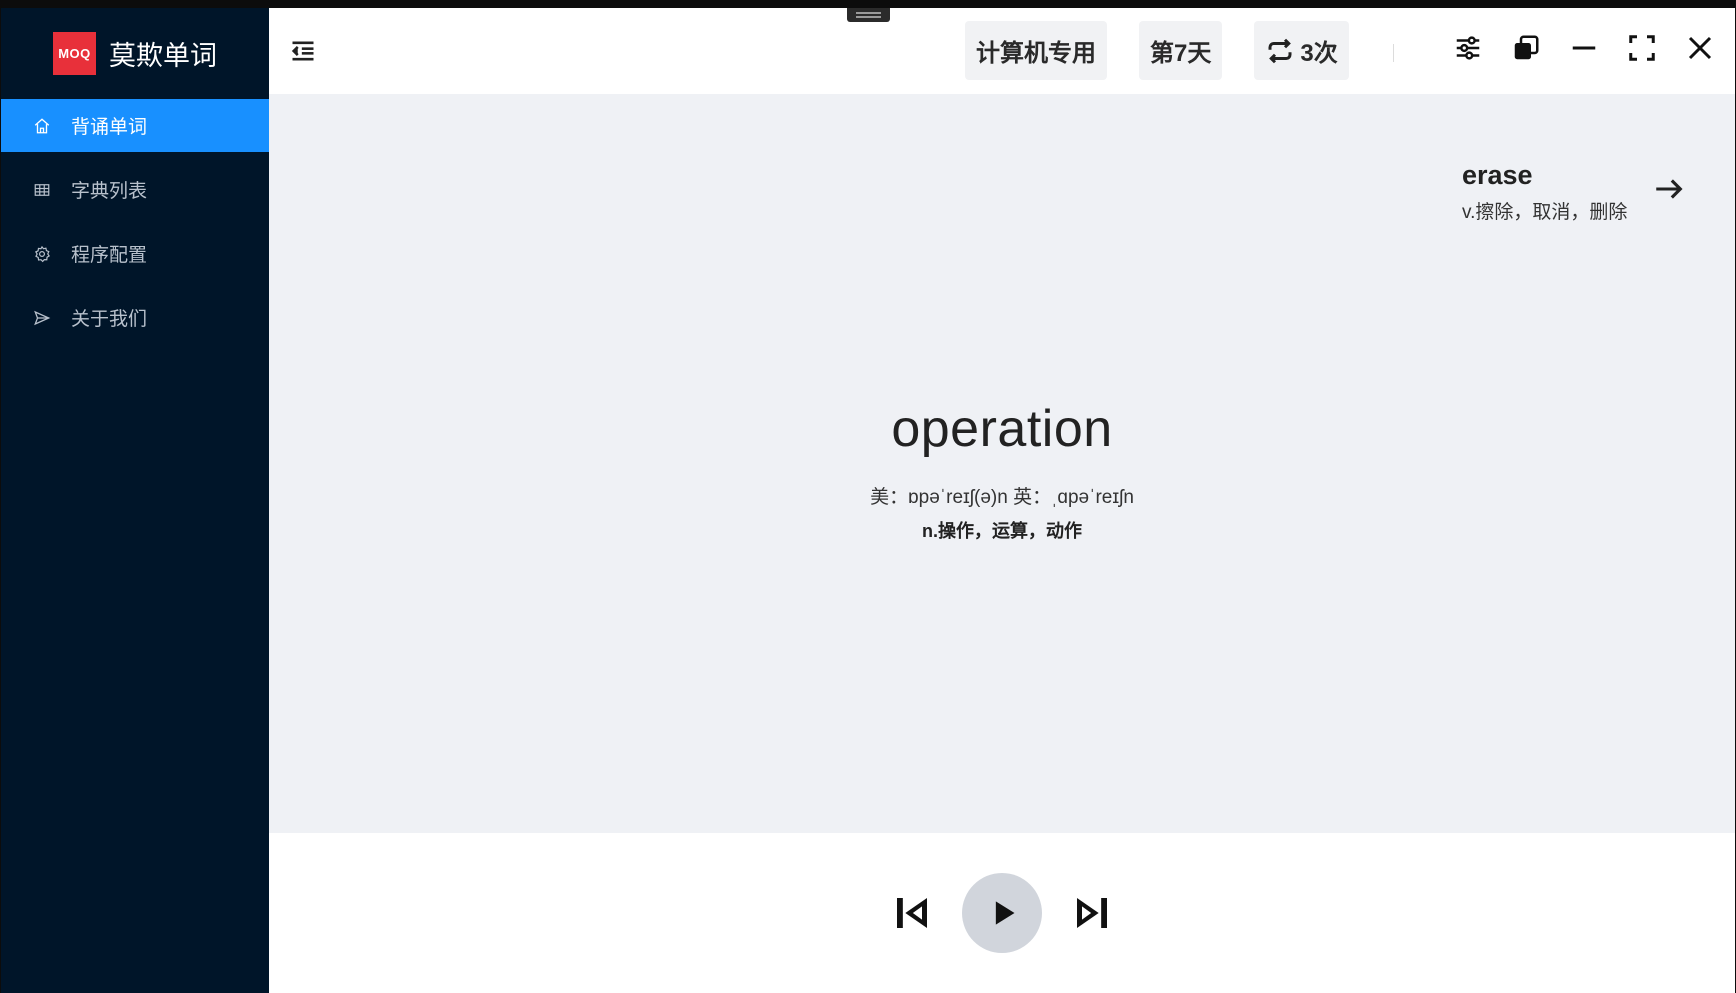 This screenshot has width=1736, height=993. I want to click on top-bar: 计算机专用 第7天 3次, so click(1002, 51).